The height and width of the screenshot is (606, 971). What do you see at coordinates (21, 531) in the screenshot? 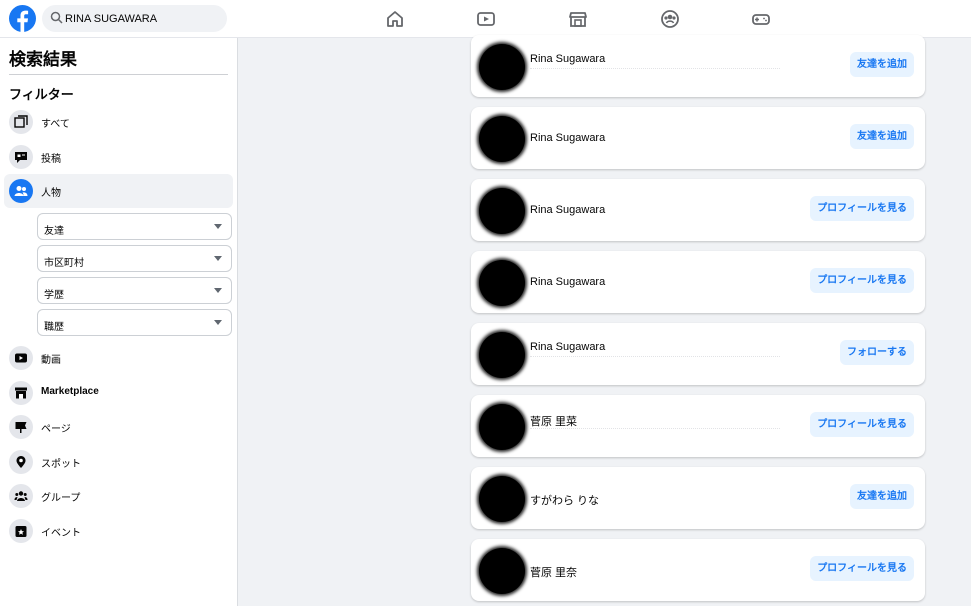
I see `calendar-star-icon` at bounding box center [21, 531].